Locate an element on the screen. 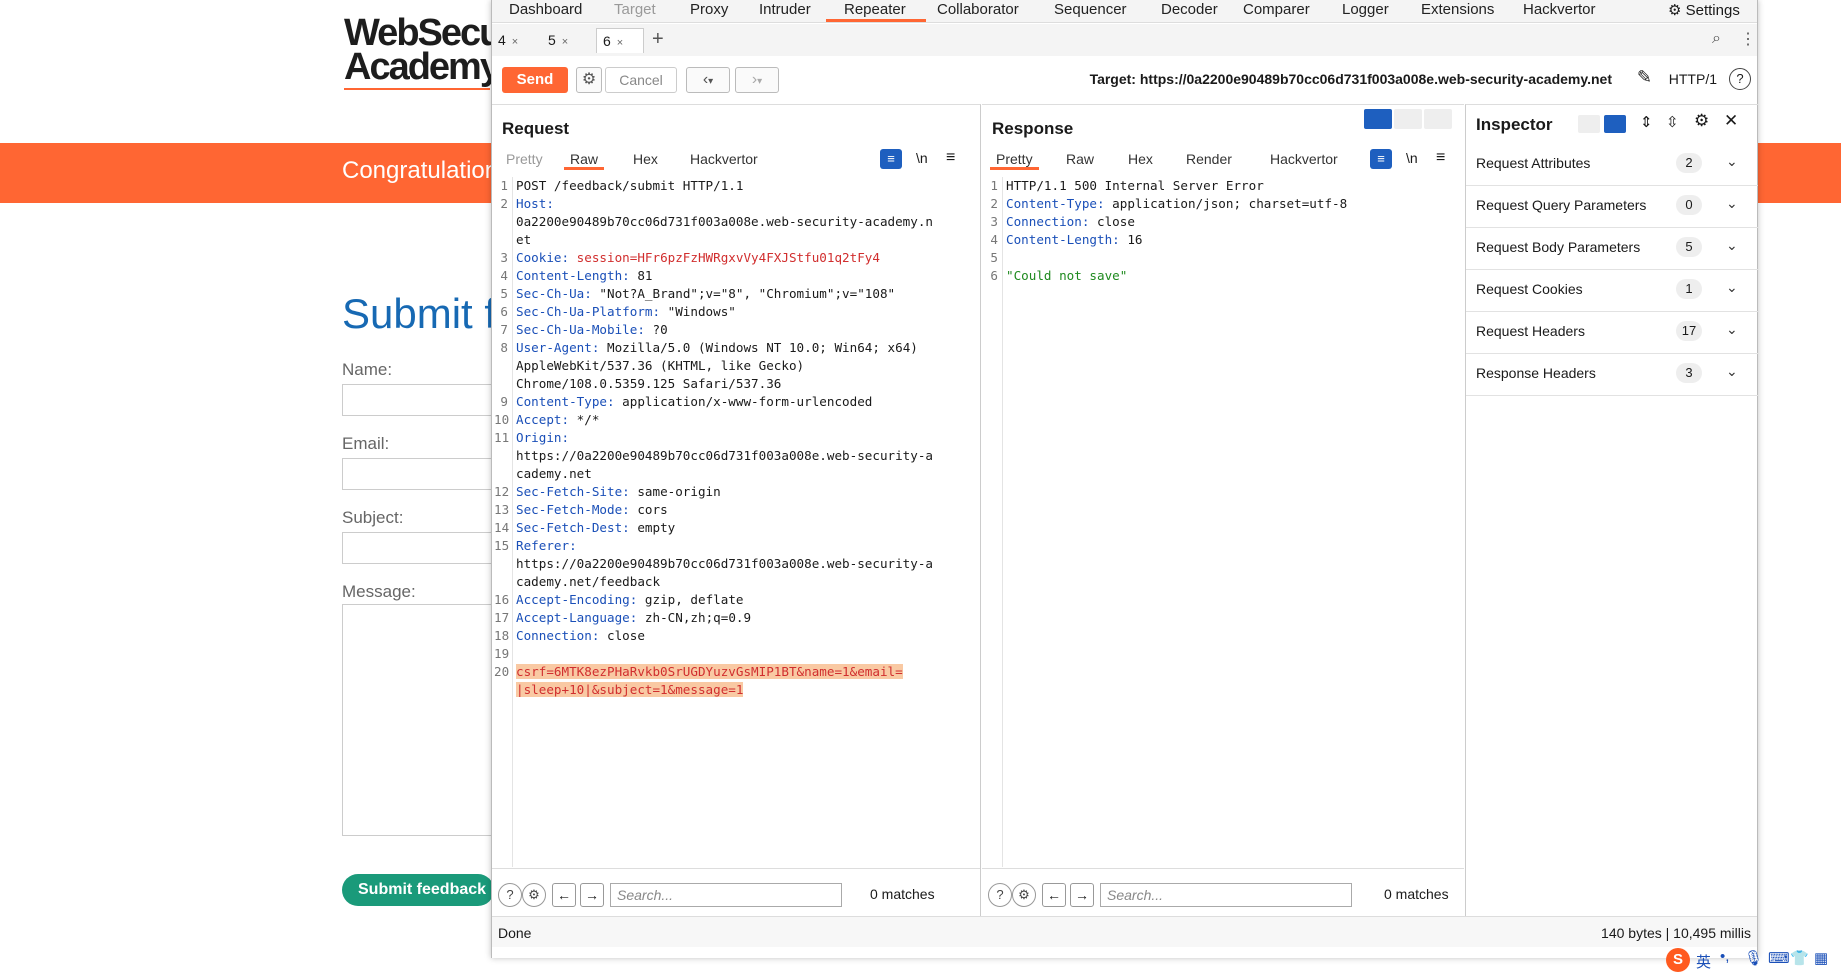  response-tab-hex: Hex is located at coordinates (1140, 159).